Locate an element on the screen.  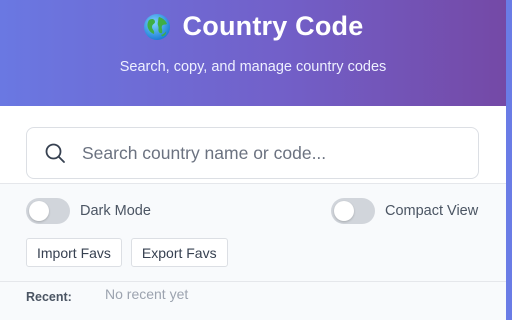
search-box is located at coordinates (252, 153).